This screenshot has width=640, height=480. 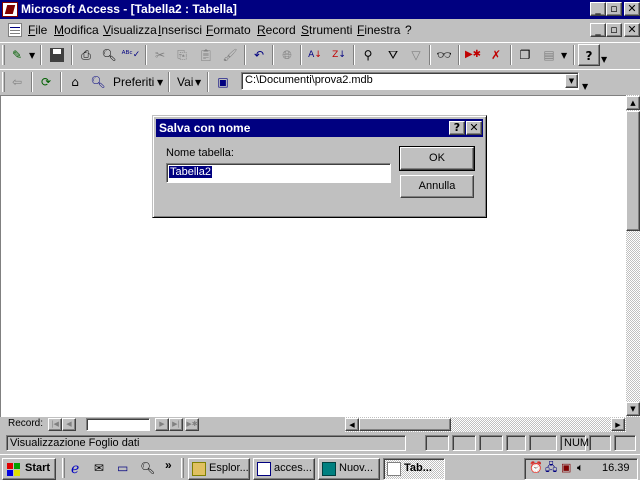 I want to click on apply-filter-icon: ▽, so click(x=416, y=55).